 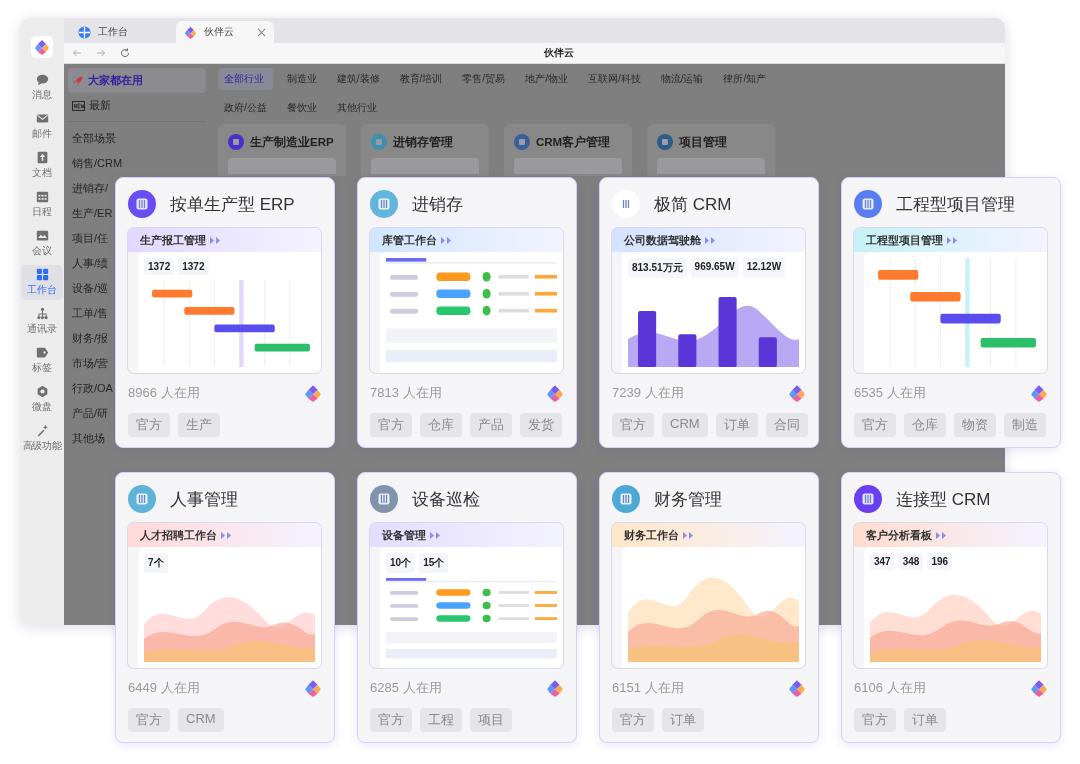 What do you see at coordinates (648, 393) in the screenshot?
I see `usage-count: 7239 人在用` at bounding box center [648, 393].